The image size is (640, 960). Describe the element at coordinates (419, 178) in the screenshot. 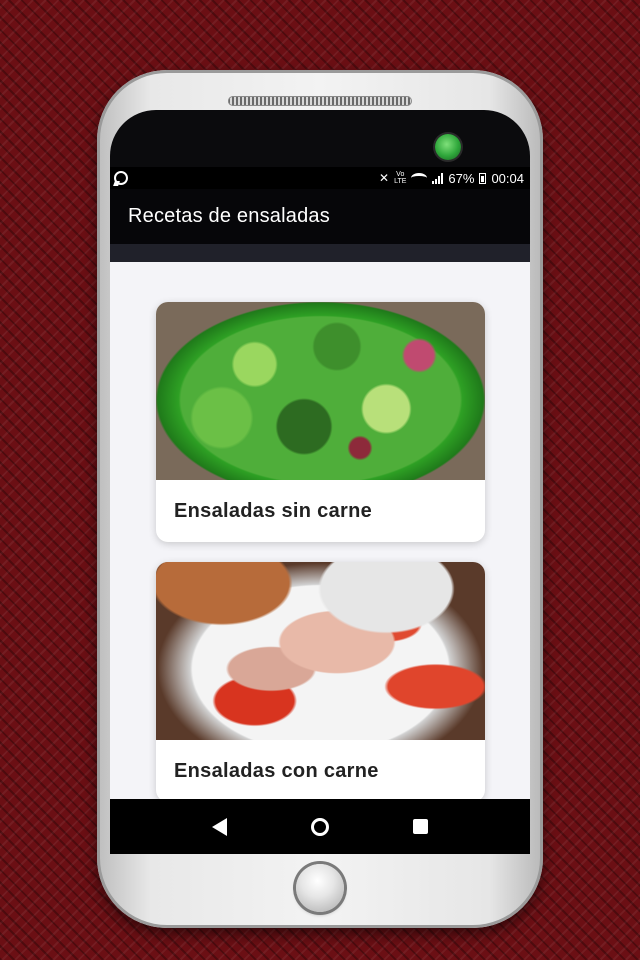

I see `wifi-icon` at that location.